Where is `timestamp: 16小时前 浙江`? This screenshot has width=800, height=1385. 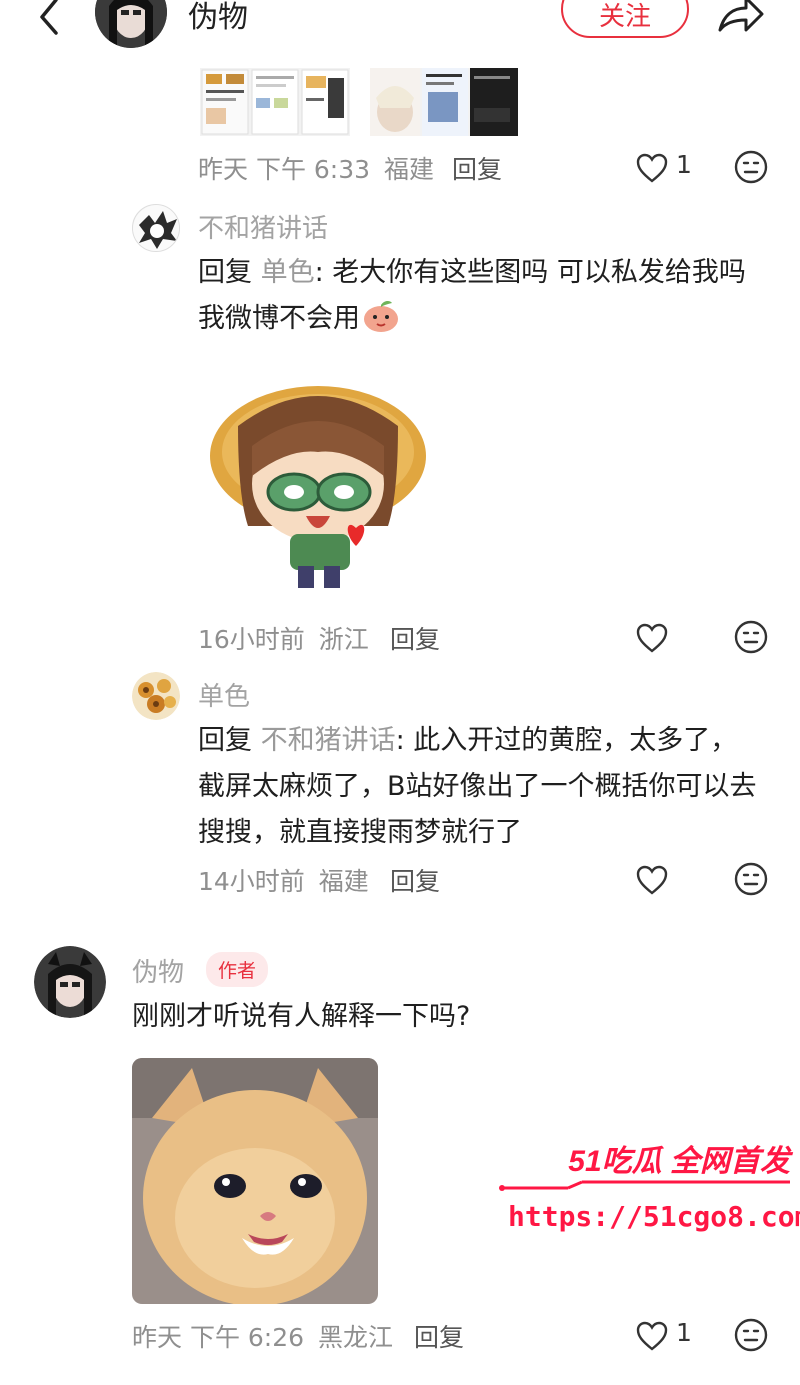
timestamp: 16小时前 浙江 is located at coordinates (283, 639).